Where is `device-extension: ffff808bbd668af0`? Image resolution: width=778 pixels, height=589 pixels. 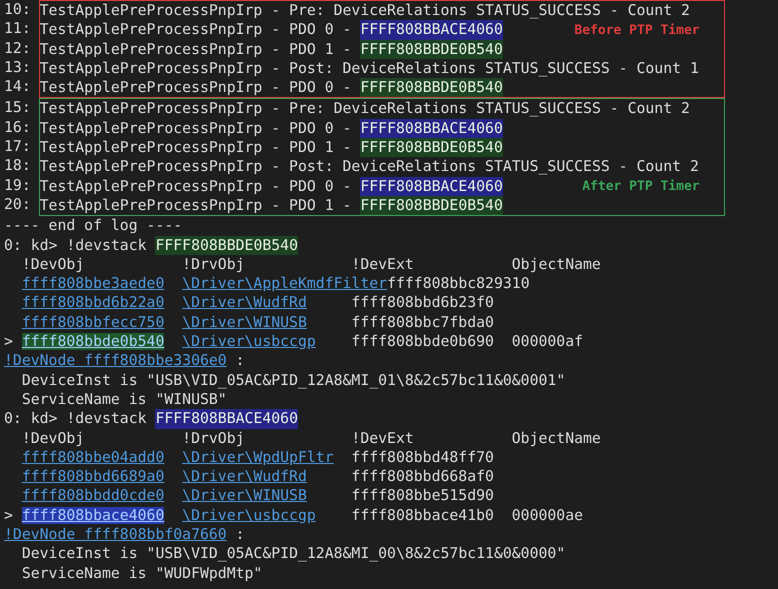
device-extension: ffff808bbd668af0 is located at coordinates (422, 477).